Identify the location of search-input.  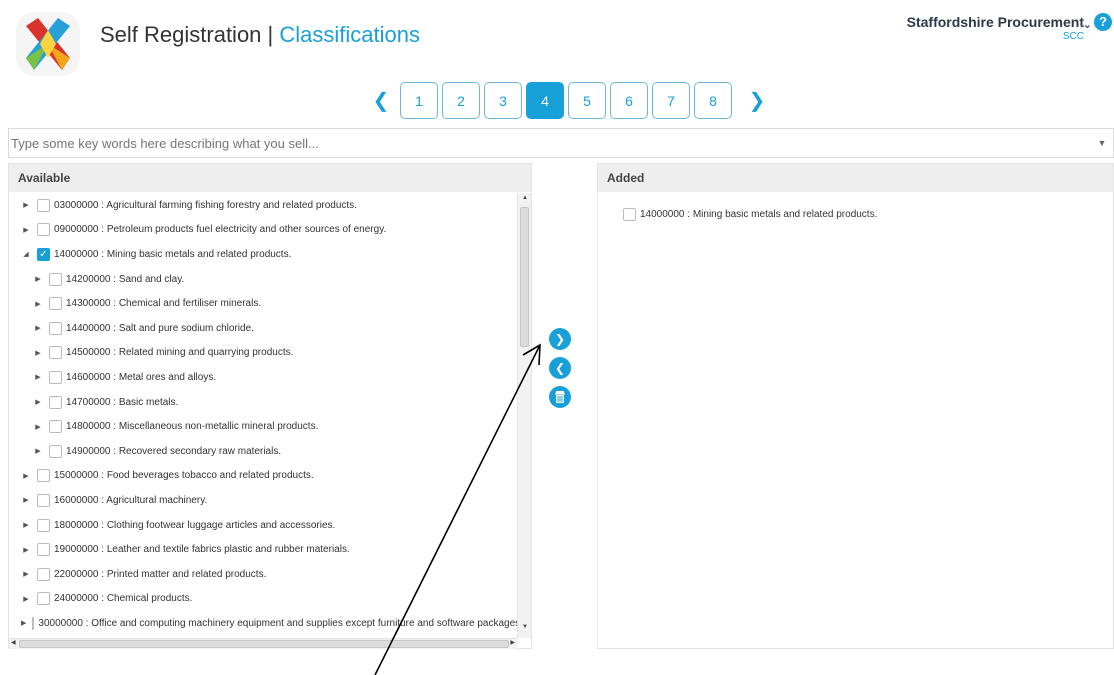
(550, 143).